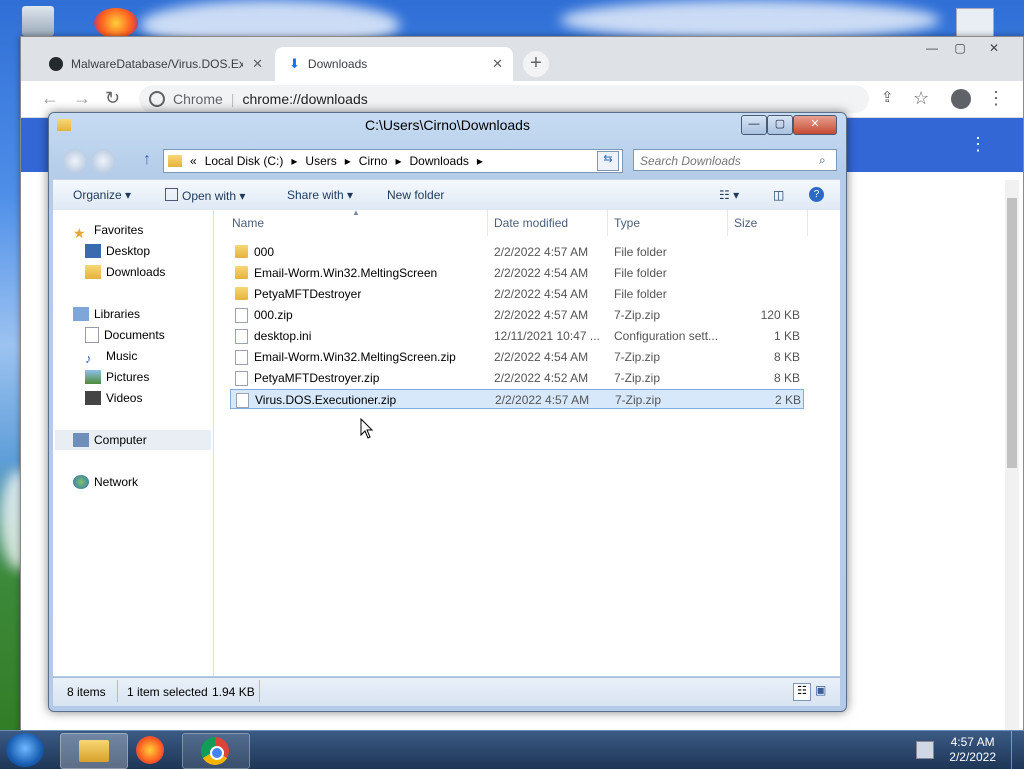 The image size is (1024, 769). What do you see at coordinates (147, 160) in the screenshot?
I see `up-folder-icon: ↑` at bounding box center [147, 160].